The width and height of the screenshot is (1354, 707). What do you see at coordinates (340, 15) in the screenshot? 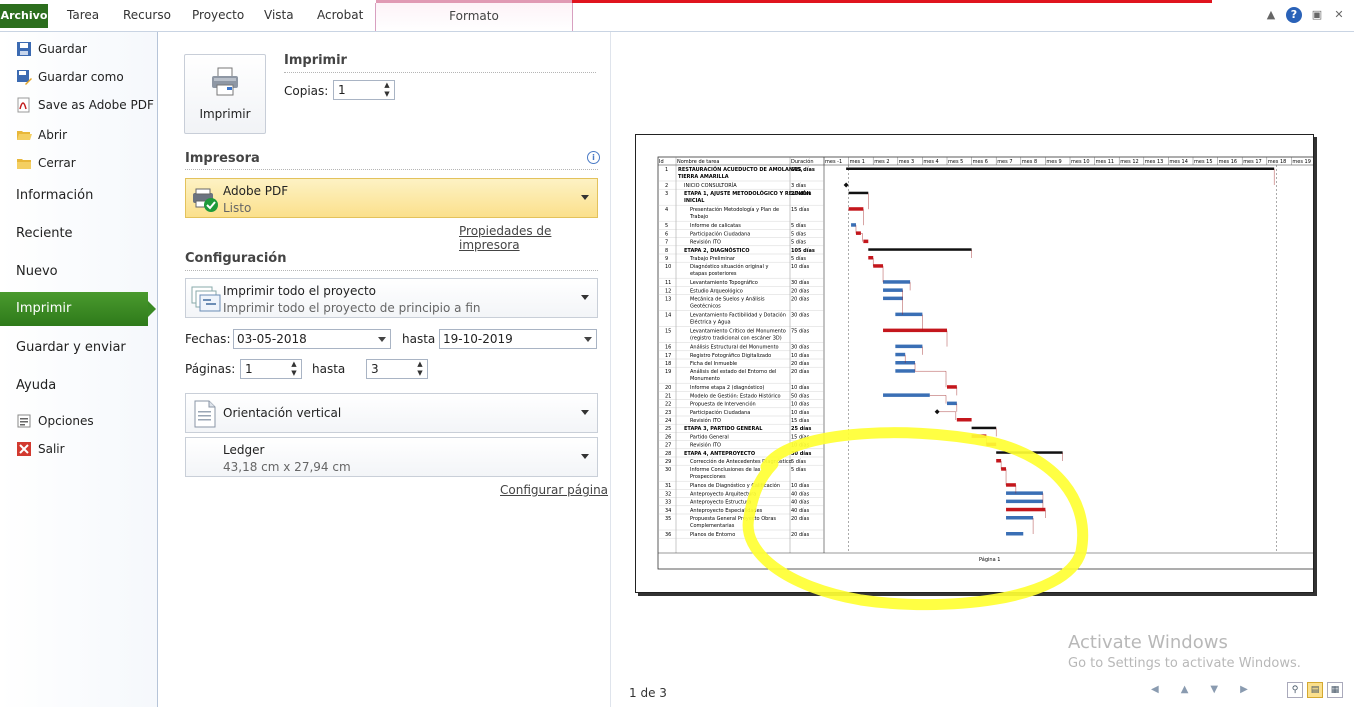
I see `tab-acrobat: Acrobat` at bounding box center [340, 15].